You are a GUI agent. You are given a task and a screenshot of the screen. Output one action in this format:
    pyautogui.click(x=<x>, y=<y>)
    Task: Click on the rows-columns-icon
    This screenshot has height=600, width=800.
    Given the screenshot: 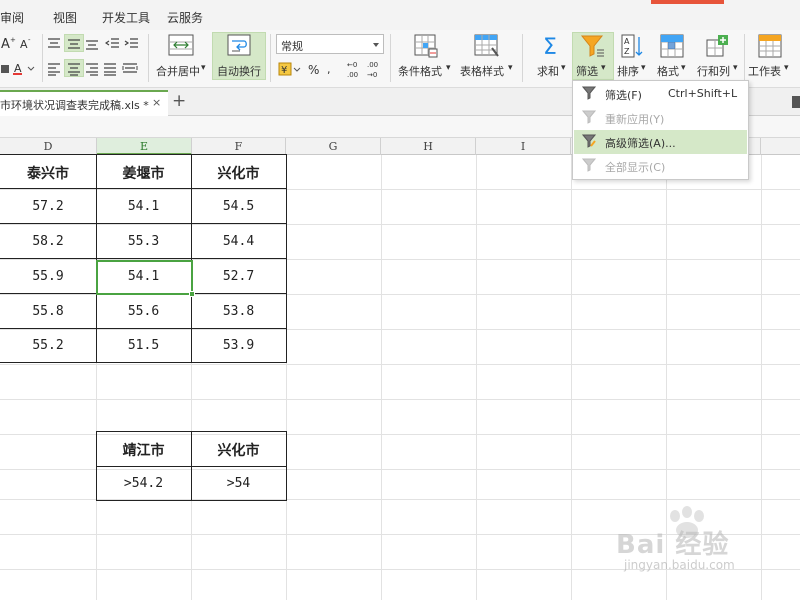 What is the action you would take?
    pyautogui.click(x=718, y=46)
    